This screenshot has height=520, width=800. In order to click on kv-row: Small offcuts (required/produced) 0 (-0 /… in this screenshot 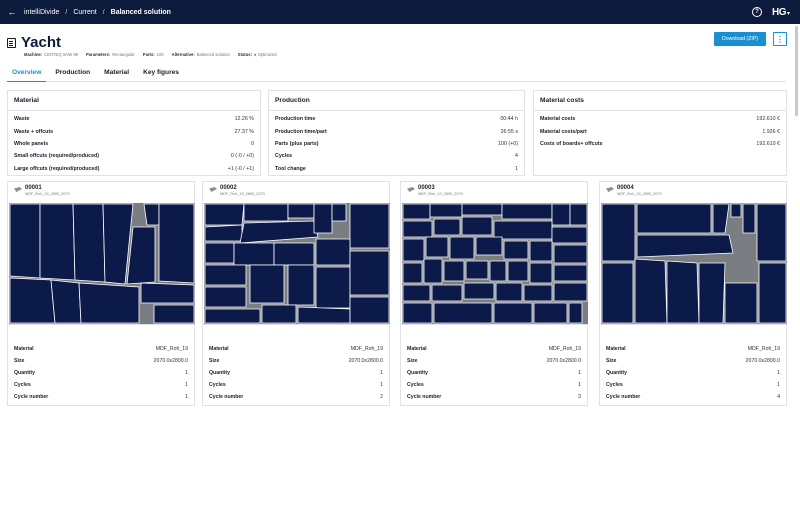, I will do `click(134, 156)`.